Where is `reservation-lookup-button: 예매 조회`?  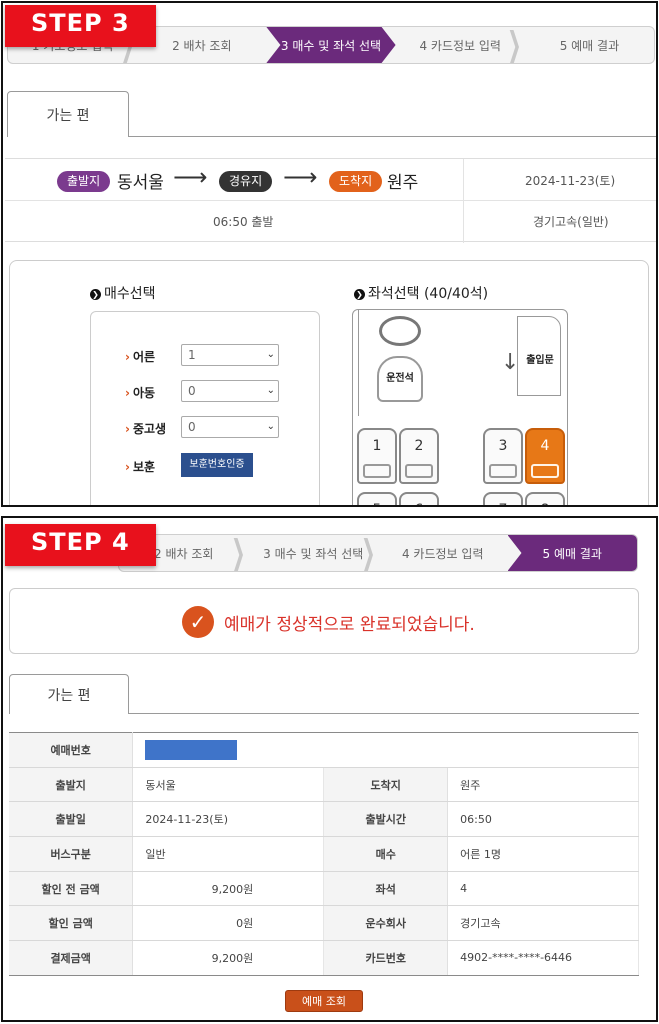 reservation-lookup-button: 예매 조회 is located at coordinates (324, 1001).